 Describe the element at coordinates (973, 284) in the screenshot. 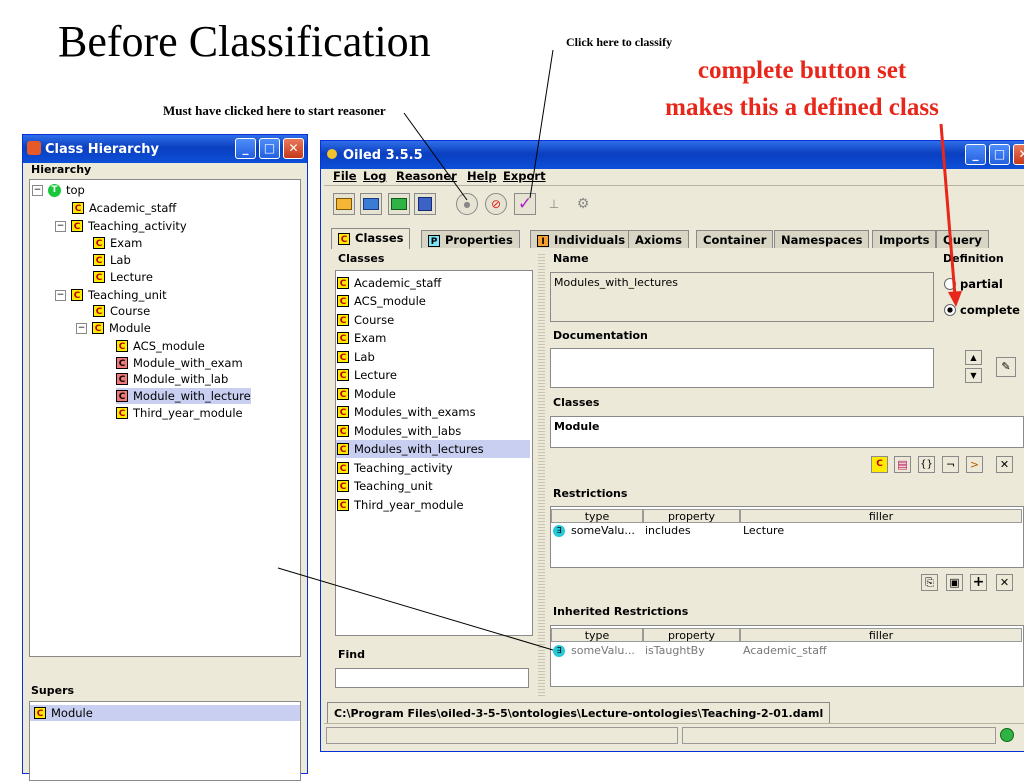

I see `radio-partial: partial` at that location.